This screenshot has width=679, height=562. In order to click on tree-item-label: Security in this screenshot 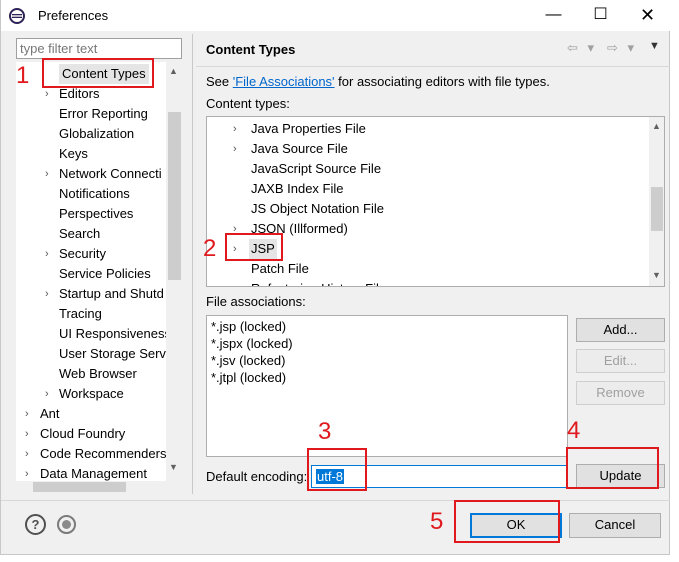, I will do `click(82, 253)`.